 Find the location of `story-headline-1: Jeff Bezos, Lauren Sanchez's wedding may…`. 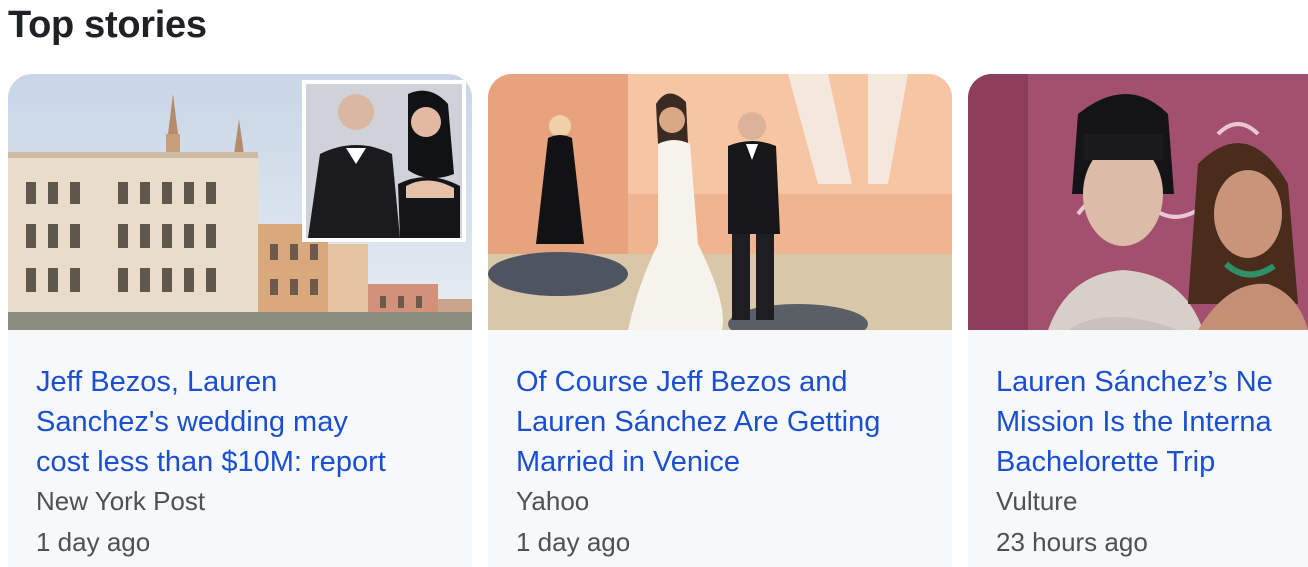

story-headline-1: Jeff Bezos, Lauren Sanchez's wedding may… is located at coordinates (246, 422).